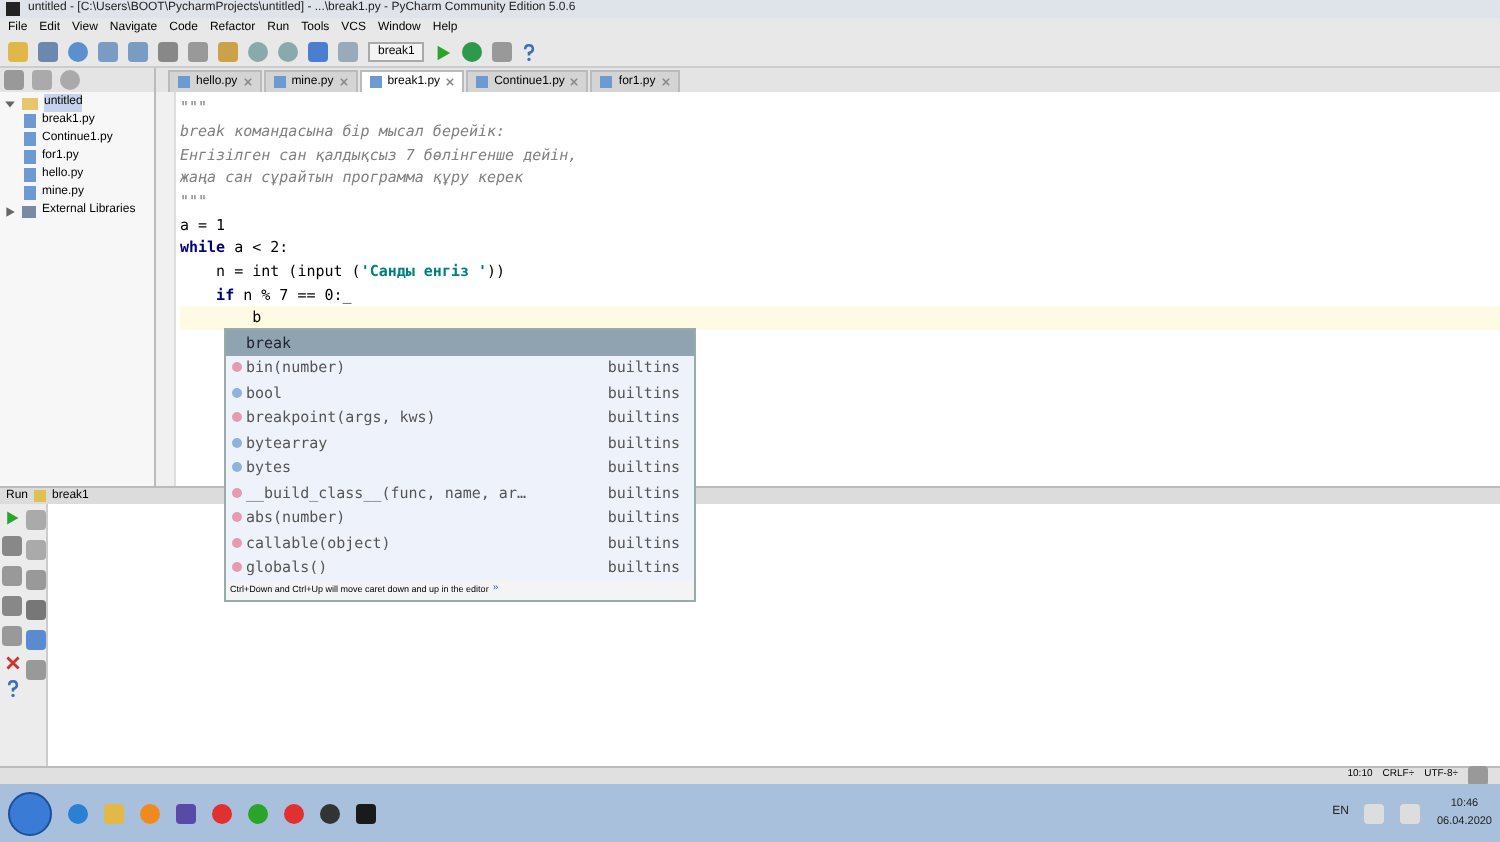 The width and height of the screenshot is (1500, 842). Describe the element at coordinates (12, 518) in the screenshot. I see `rerun-icon` at that location.